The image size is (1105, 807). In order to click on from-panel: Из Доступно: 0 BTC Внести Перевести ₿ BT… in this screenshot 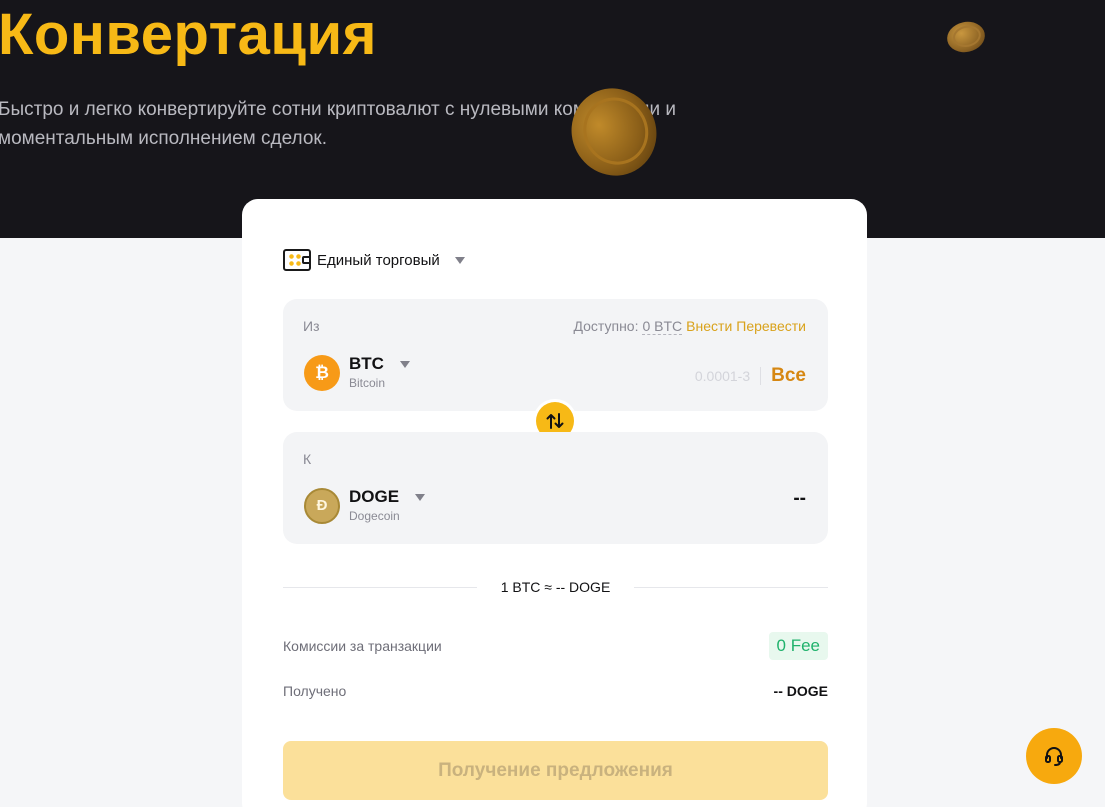, I will do `click(555, 355)`.